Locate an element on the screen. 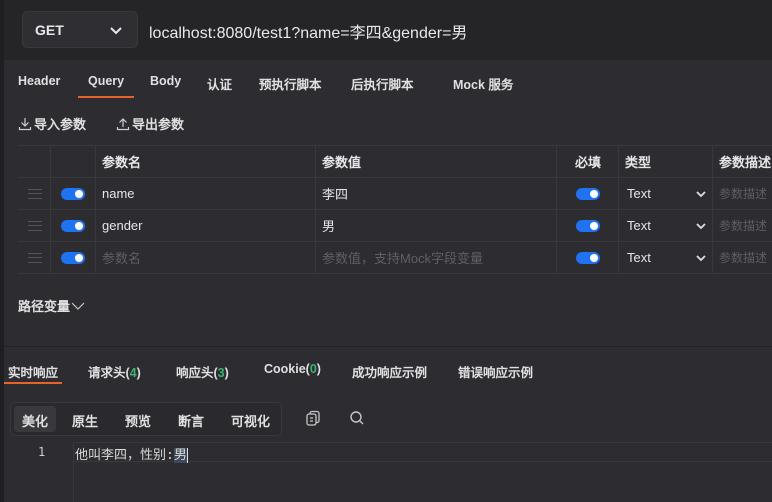 The height and width of the screenshot is (502, 772). param-value-input: 男 is located at coordinates (436, 225).